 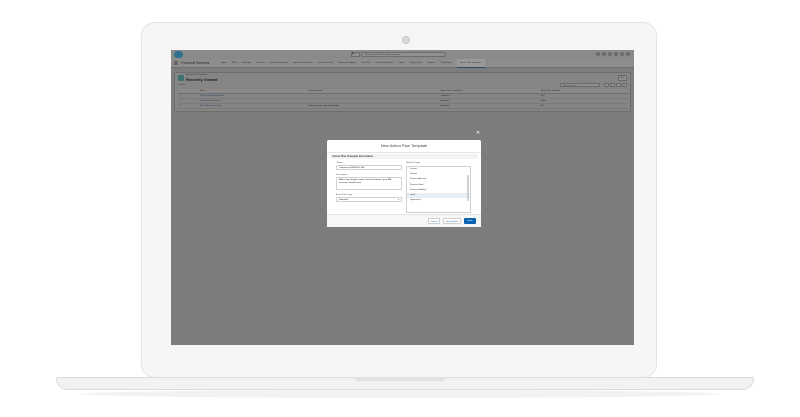 I want to click on target-label: Action Plan Type, so click(x=344, y=195).